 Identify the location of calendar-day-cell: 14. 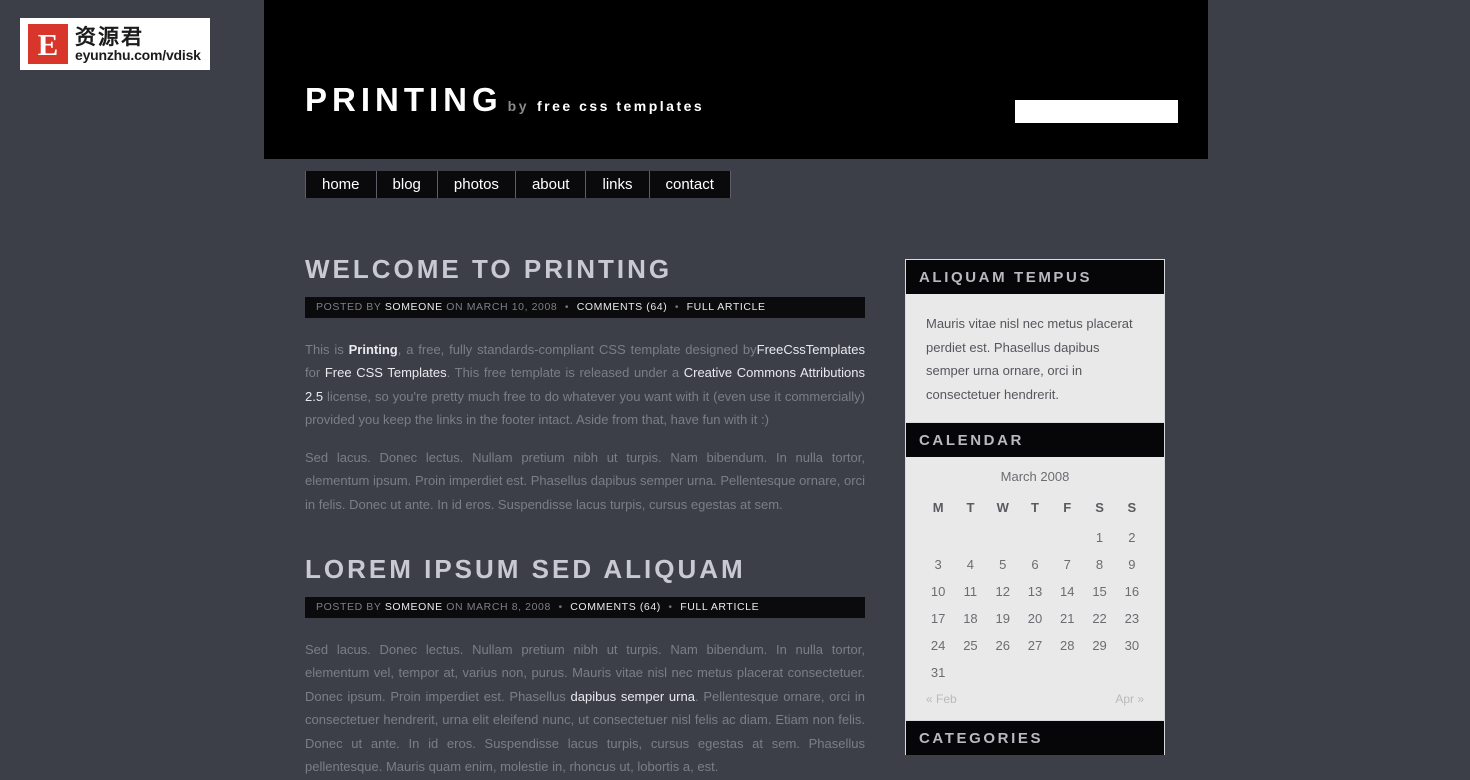
(1067, 591).